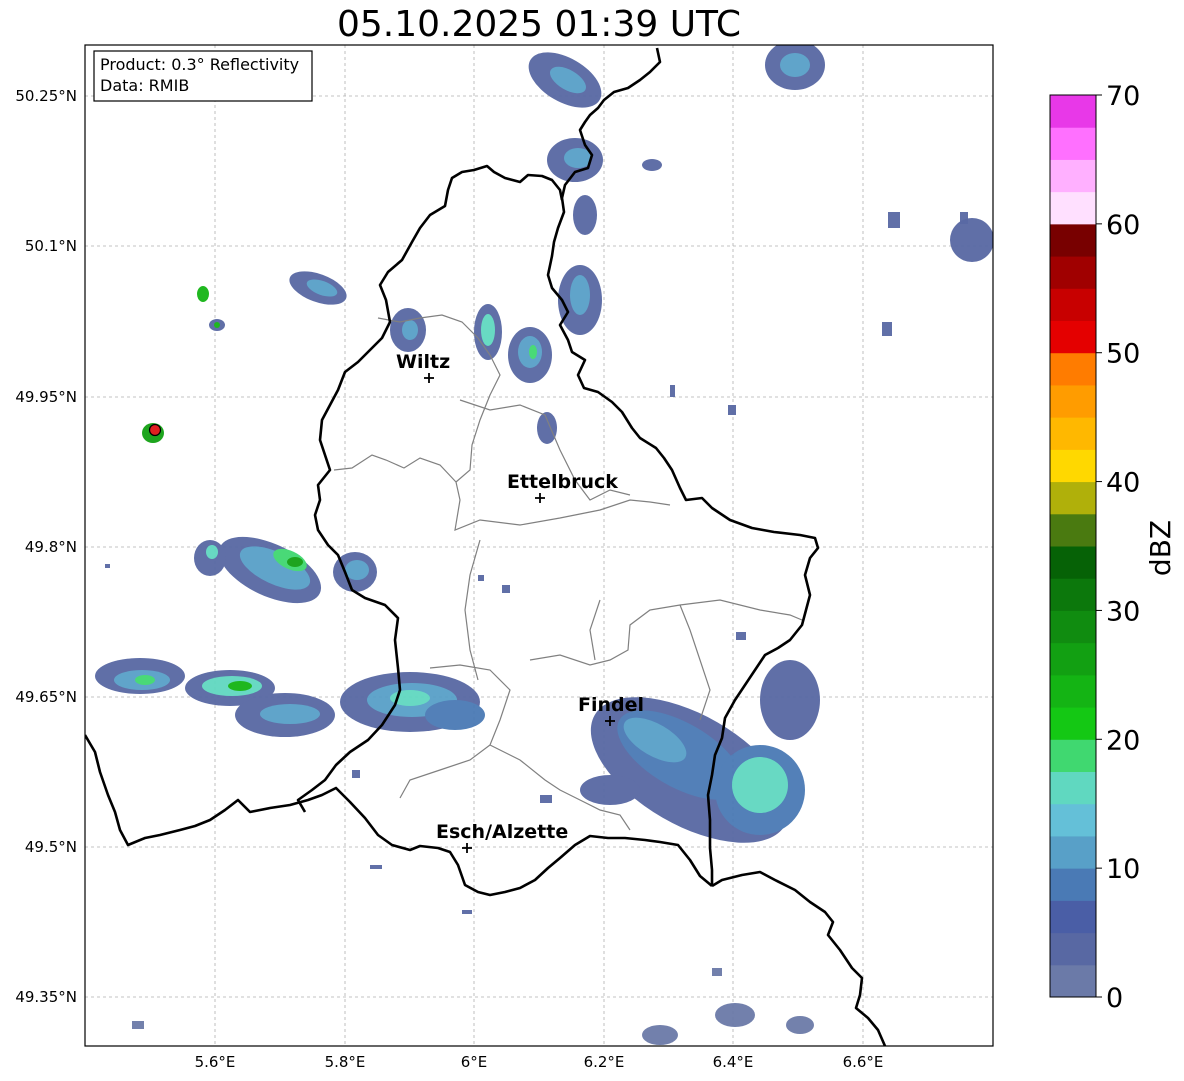 The width and height of the screenshot is (1184, 1081). Describe the element at coordinates (1114, 998) in the screenshot. I see `colorbar-tick-label: 0` at that location.